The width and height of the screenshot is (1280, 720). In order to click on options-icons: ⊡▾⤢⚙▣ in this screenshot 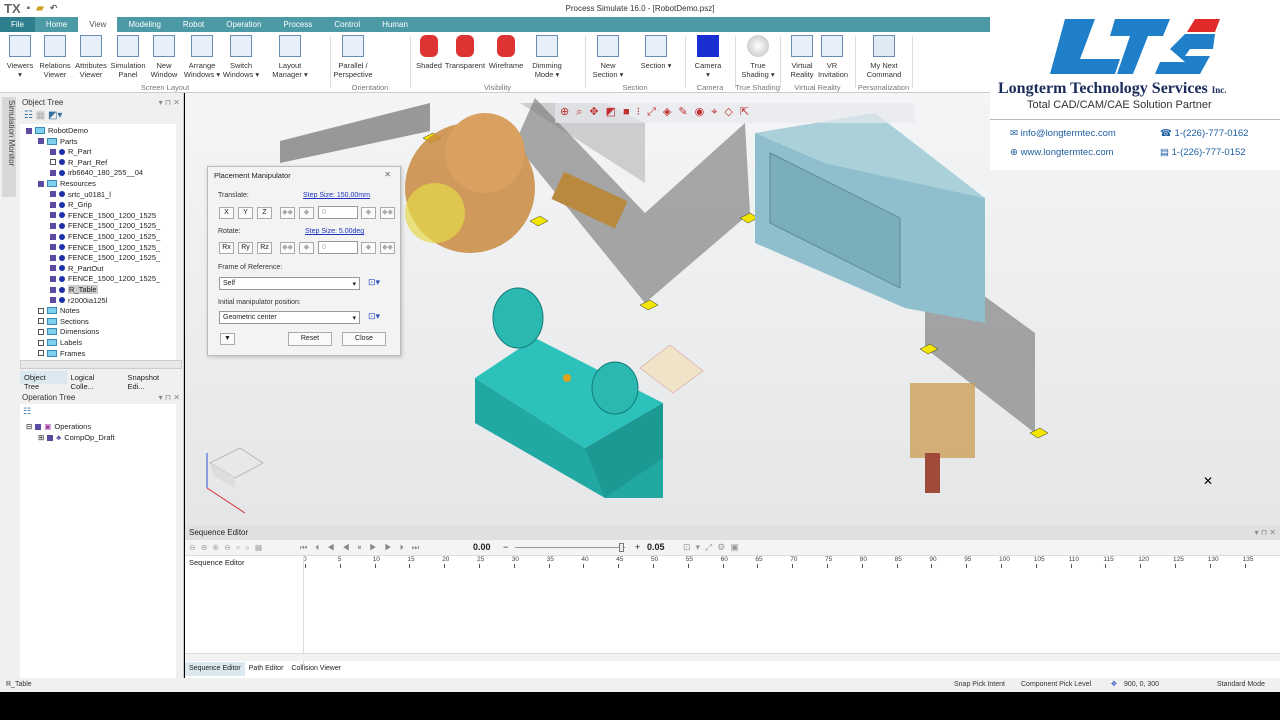, I will do `click(713, 547)`.